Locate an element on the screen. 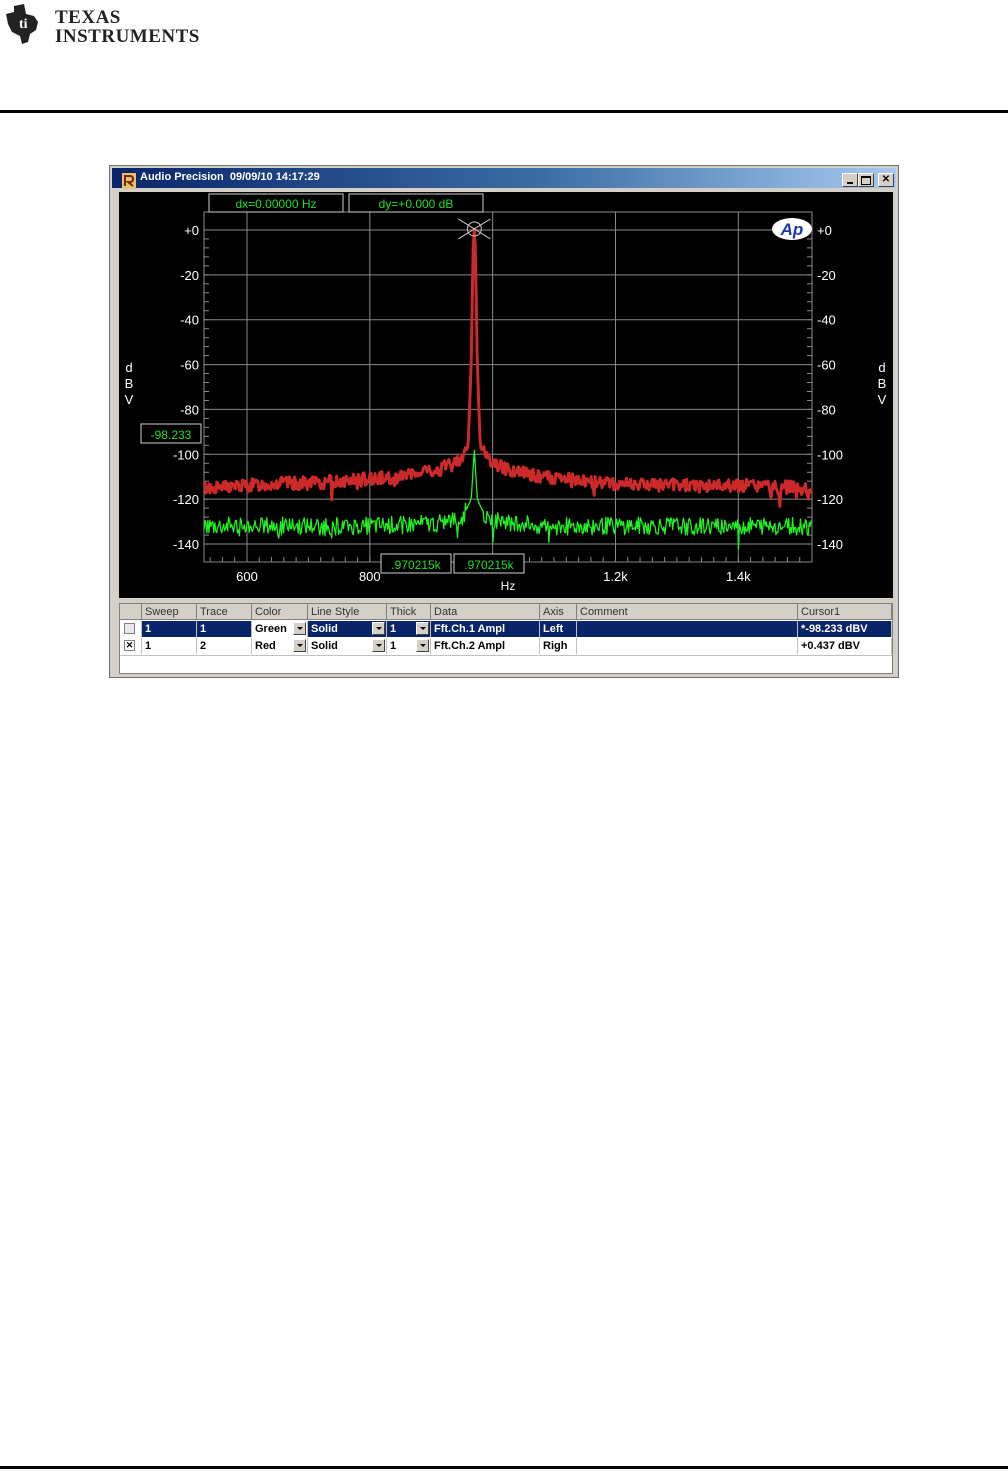  cursor-dx-readout: dx=0.00000 Hz is located at coordinates (275, 204).